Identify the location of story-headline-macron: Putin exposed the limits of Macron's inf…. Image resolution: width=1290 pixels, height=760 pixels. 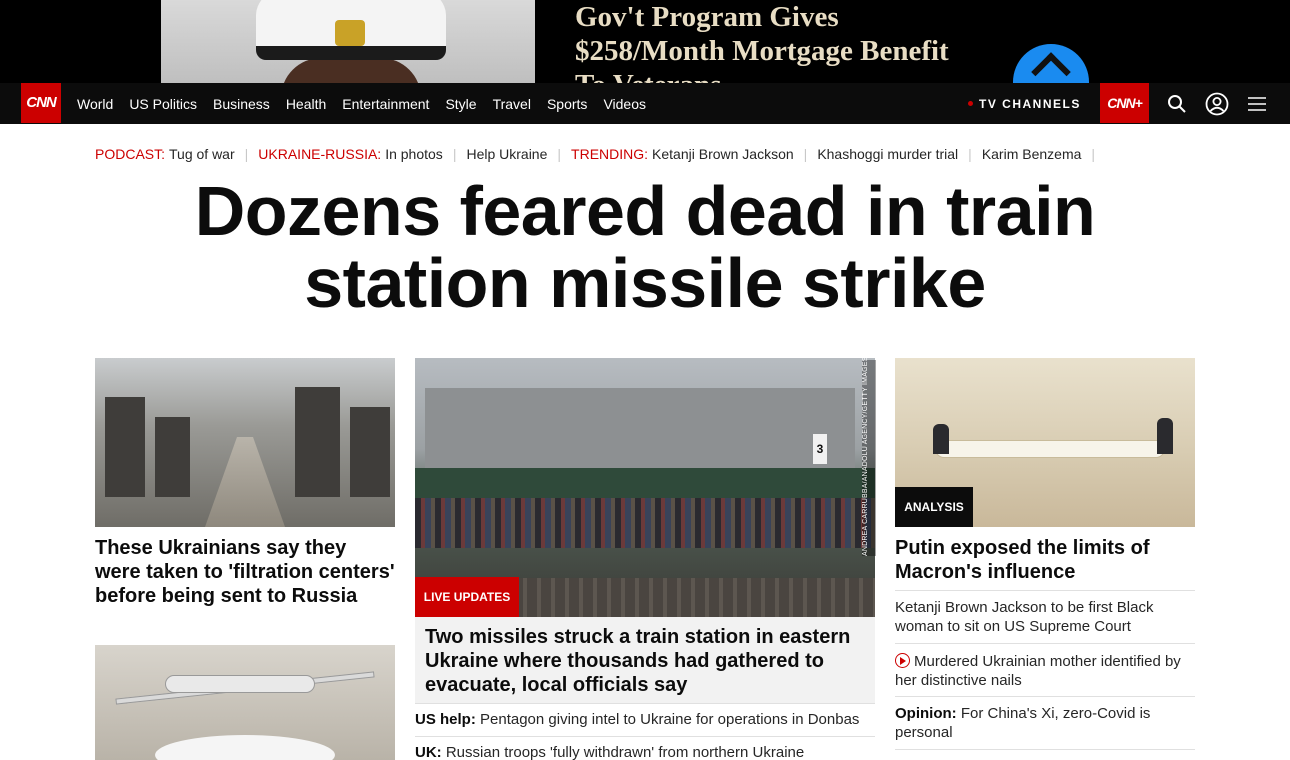
(1045, 560).